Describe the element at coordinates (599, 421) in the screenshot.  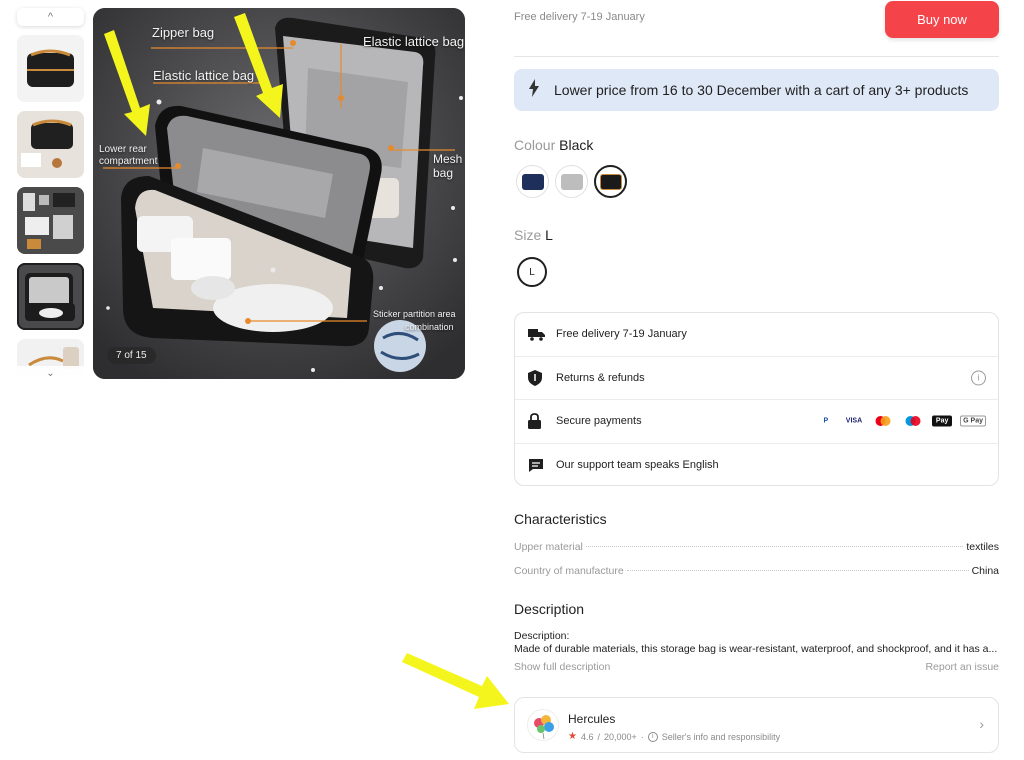
I see `payments-row-text: Secure payments` at that location.